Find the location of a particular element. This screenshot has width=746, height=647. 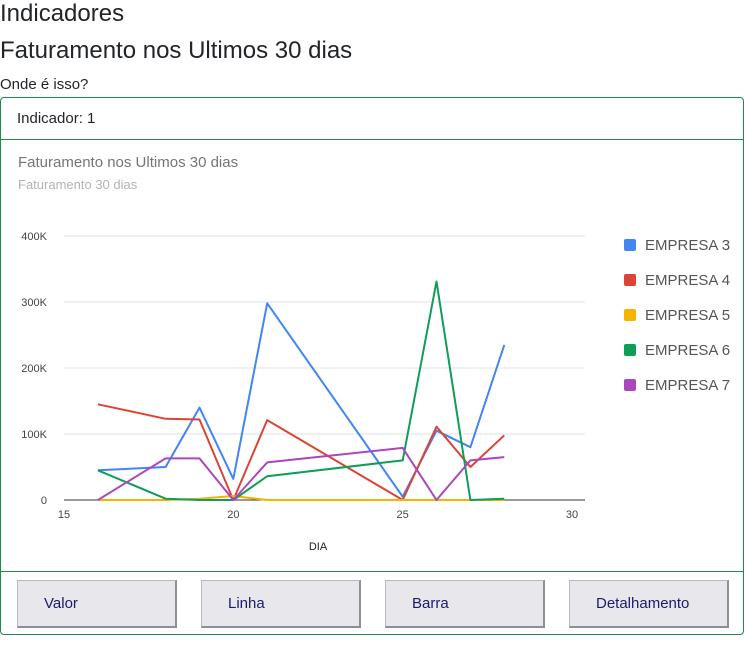

y-tick-label: 0 is located at coordinates (44, 501).